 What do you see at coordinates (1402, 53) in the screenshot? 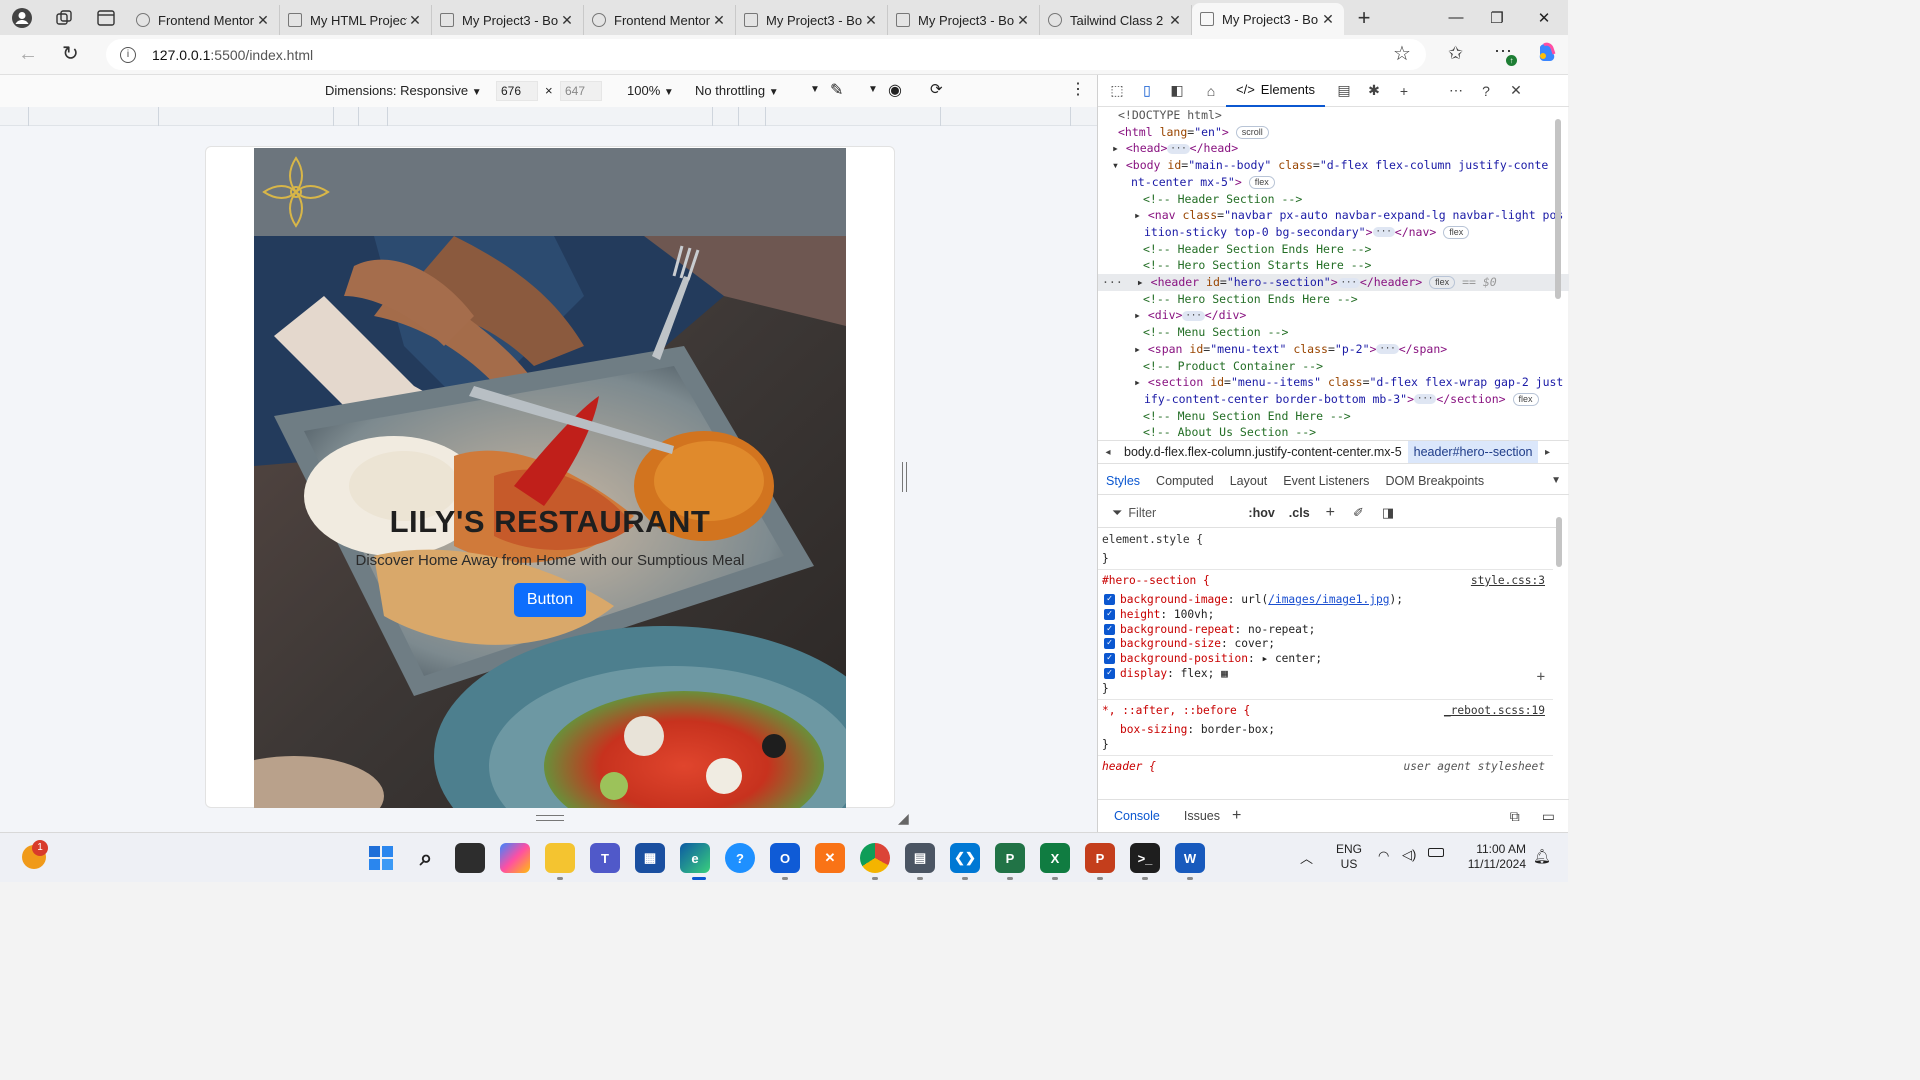
I see `favorite-star-icon: ☆` at bounding box center [1402, 53].